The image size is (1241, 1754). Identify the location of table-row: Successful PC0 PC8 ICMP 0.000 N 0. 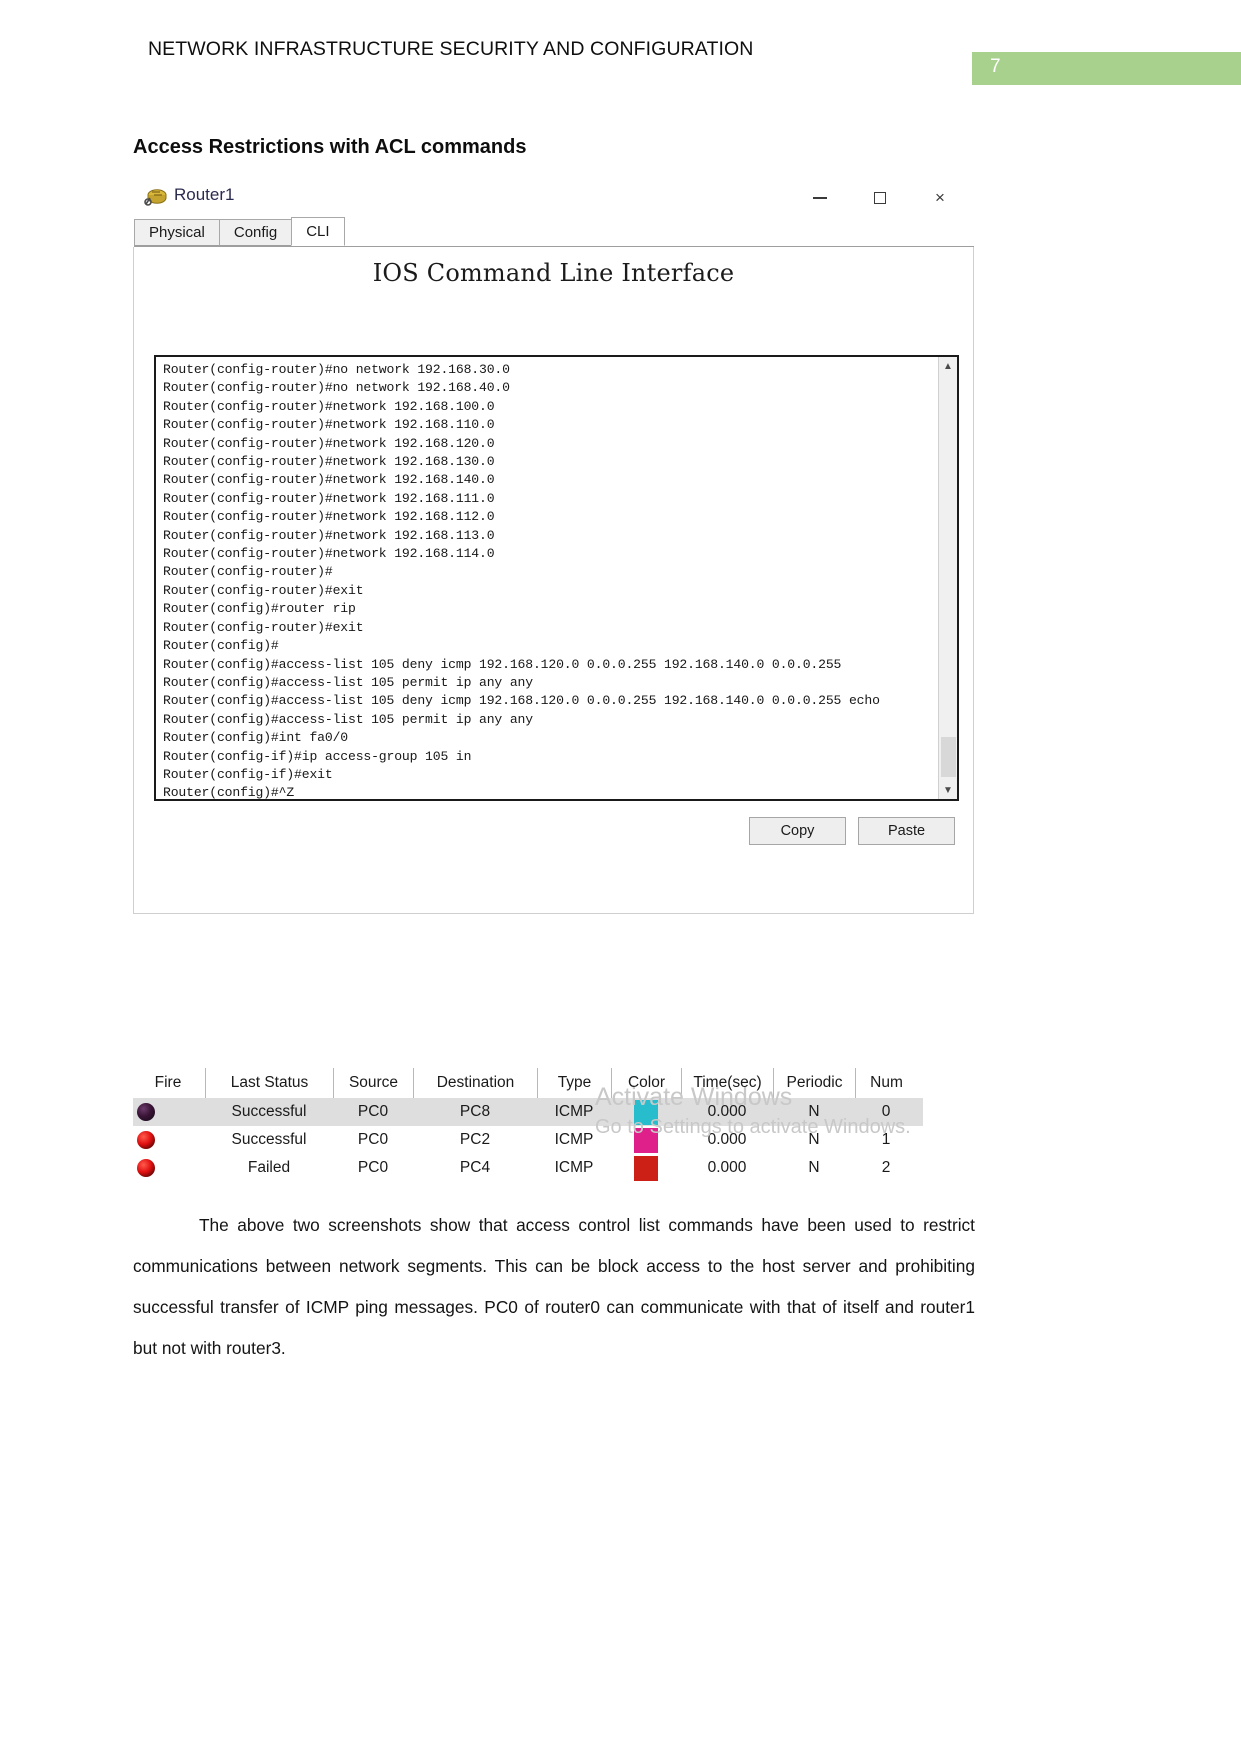
(528, 1112).